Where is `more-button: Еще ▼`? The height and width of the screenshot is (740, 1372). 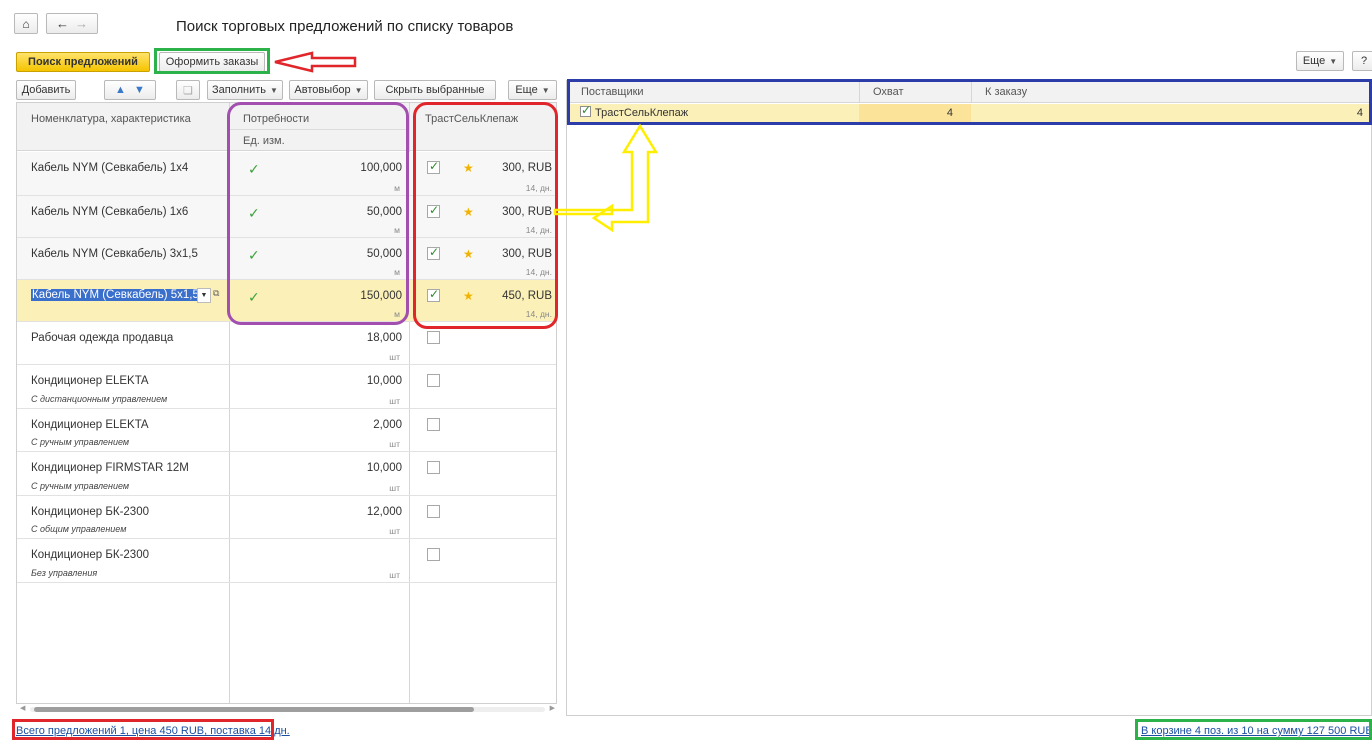 more-button: Еще ▼ is located at coordinates (1320, 61).